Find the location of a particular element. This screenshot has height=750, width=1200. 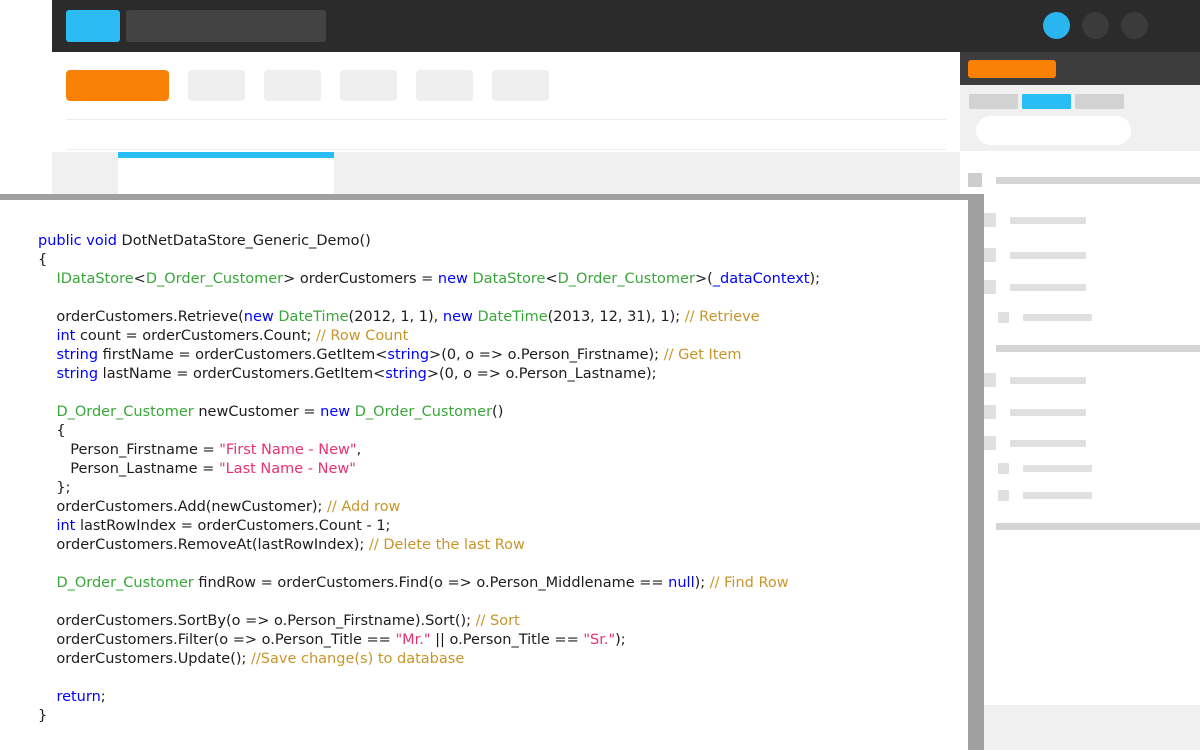

app-topbar is located at coordinates (626, 26).